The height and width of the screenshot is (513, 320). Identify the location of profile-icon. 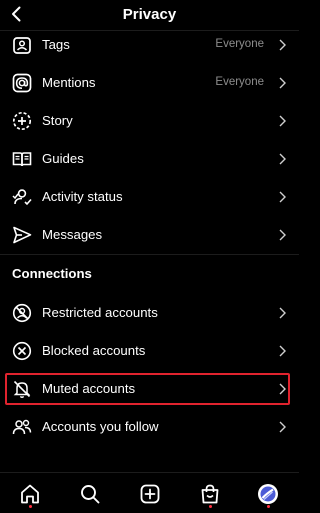
(268, 494).